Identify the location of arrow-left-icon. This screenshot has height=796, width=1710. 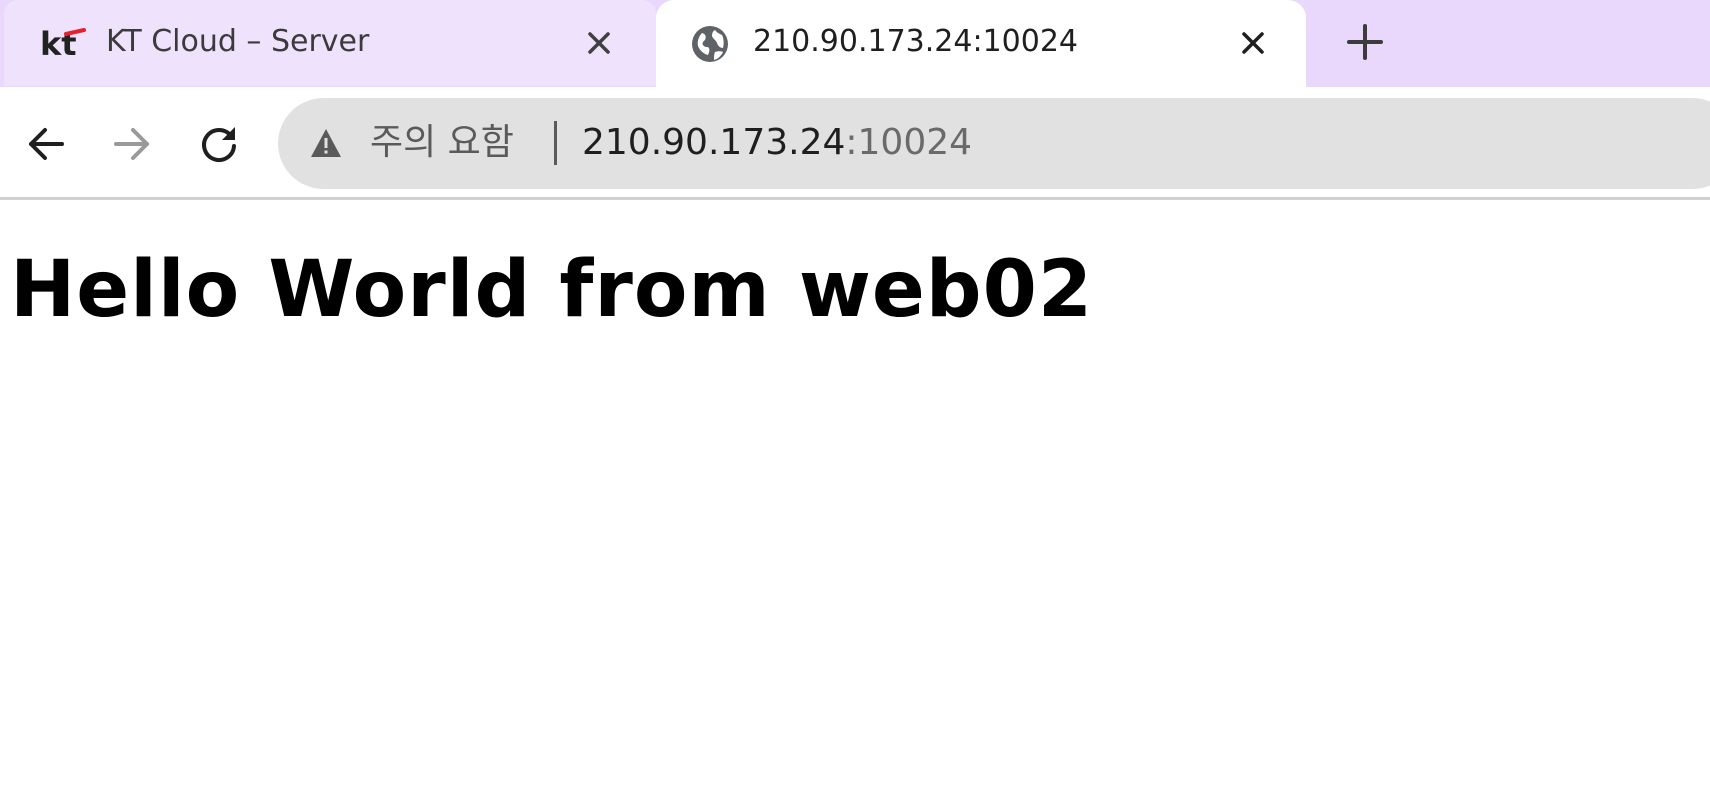
(46, 144).